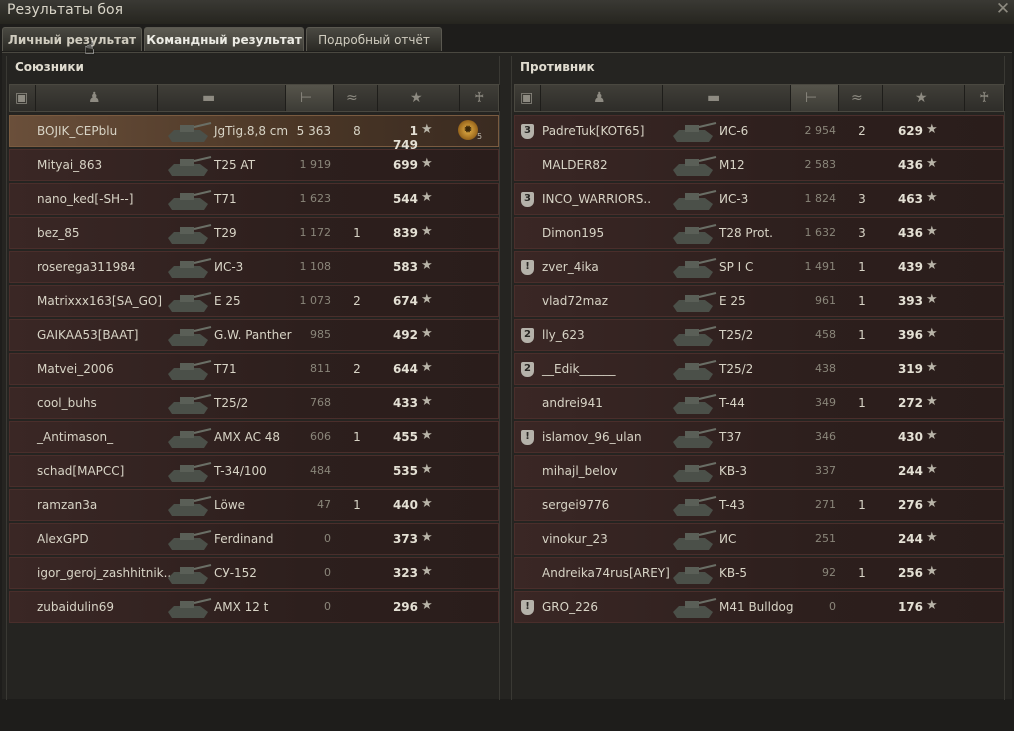  I want to click on player-row: GAIKAA53[BAAT] G.W. Panther 985 492 ★, so click(254, 335).